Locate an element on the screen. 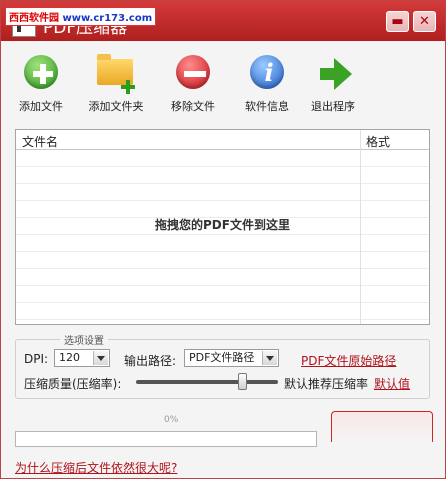  toolbar: 添加文件 添加文件夹 移除文件 i 软件信息 退出程序 is located at coordinates (223, 84).